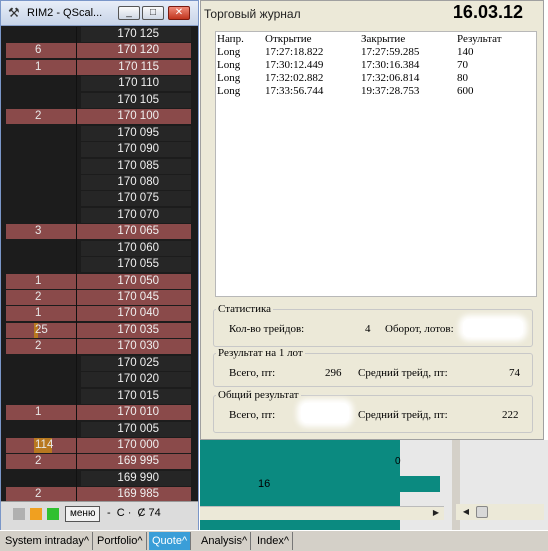  I want to click on price-level-row: 169 990, so click(101, 478).